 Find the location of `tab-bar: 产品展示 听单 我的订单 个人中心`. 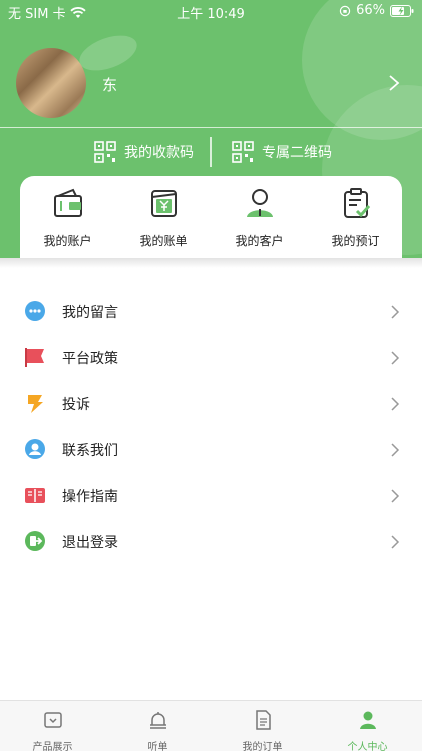

tab-bar: 产品展示 听单 我的订单 个人中心 is located at coordinates (211, 726).